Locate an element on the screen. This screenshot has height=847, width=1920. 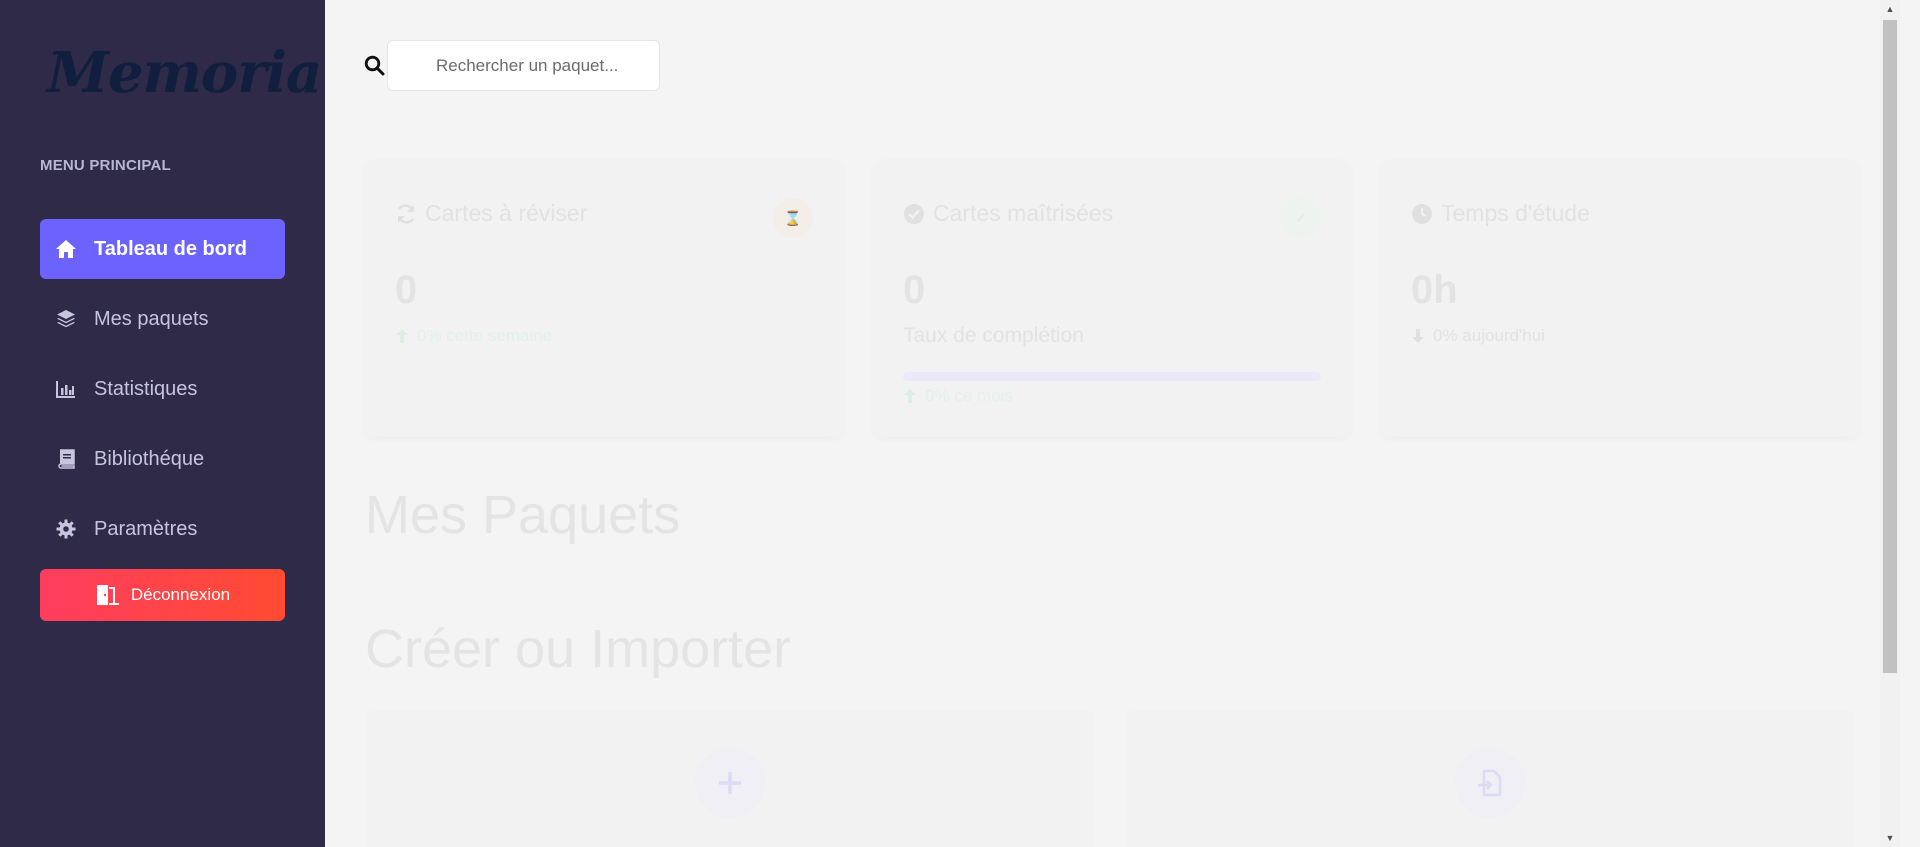
stat-card-title-text: Cartes à réviser is located at coordinates (506, 213).